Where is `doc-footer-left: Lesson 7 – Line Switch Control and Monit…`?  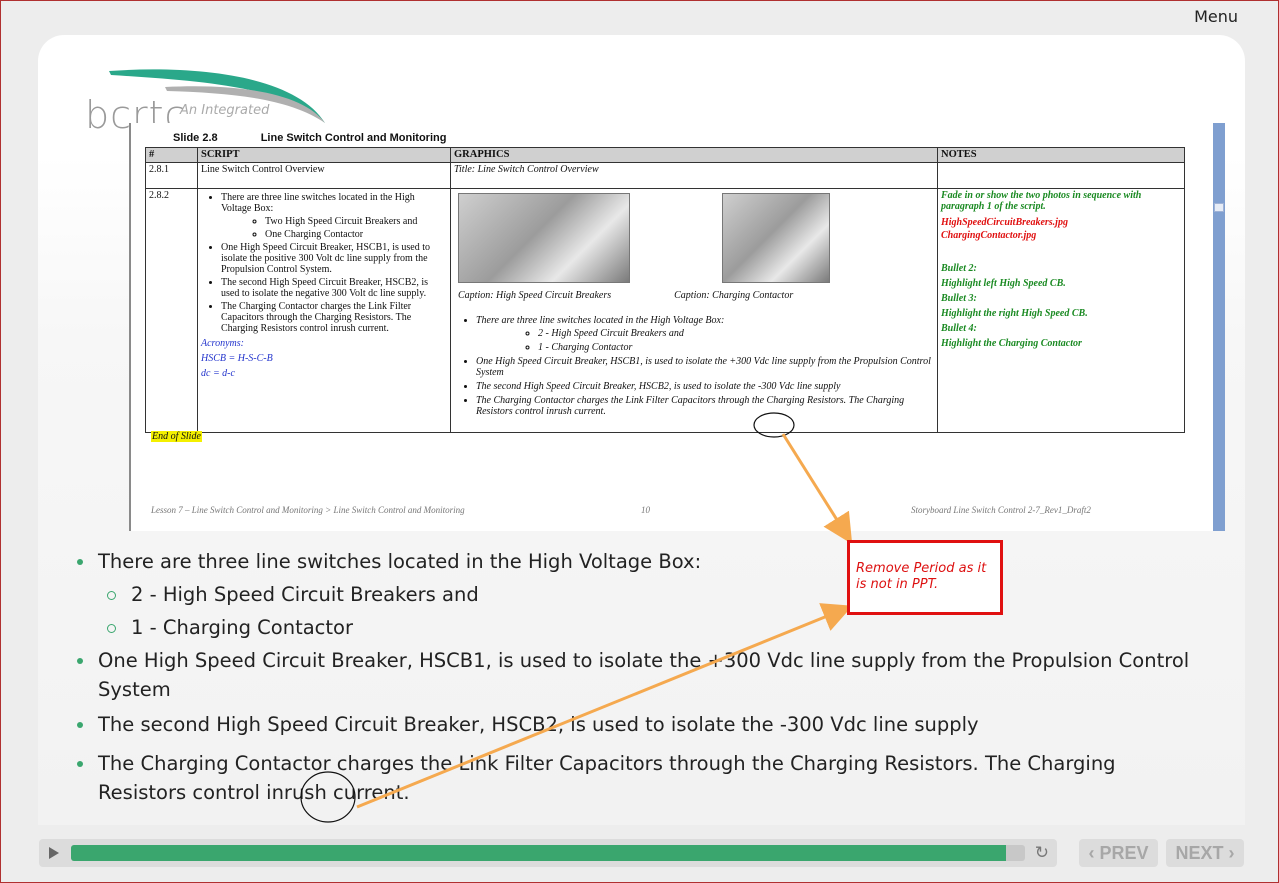
doc-footer-left: Lesson 7 – Line Switch Control and Monit… is located at coordinates (308, 510).